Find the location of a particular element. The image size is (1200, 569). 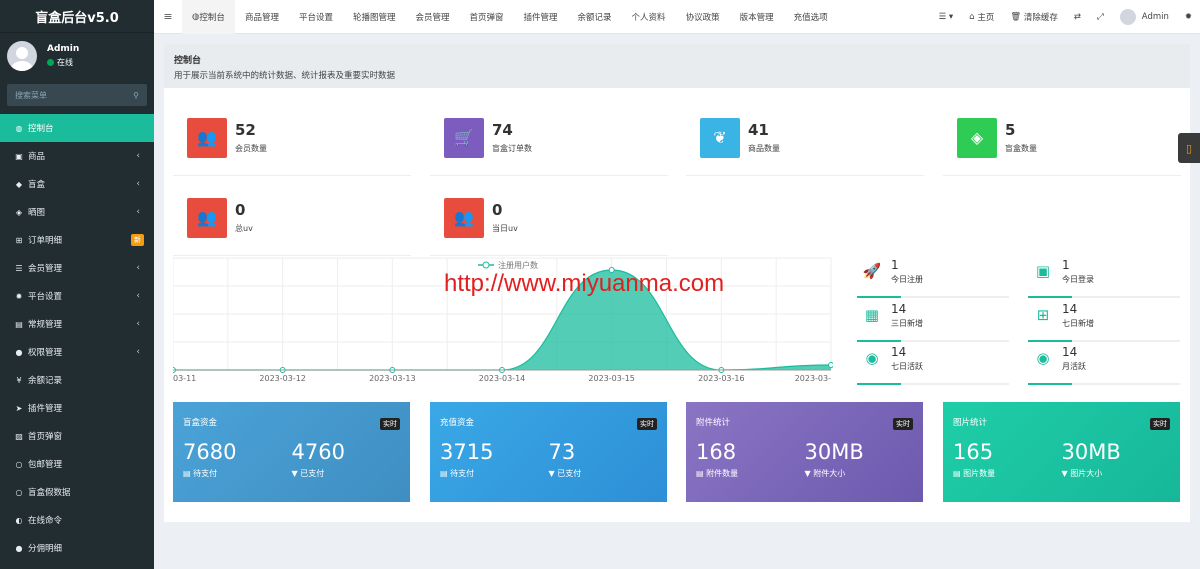

tab-label: 会员管理 is located at coordinates (432, 17).